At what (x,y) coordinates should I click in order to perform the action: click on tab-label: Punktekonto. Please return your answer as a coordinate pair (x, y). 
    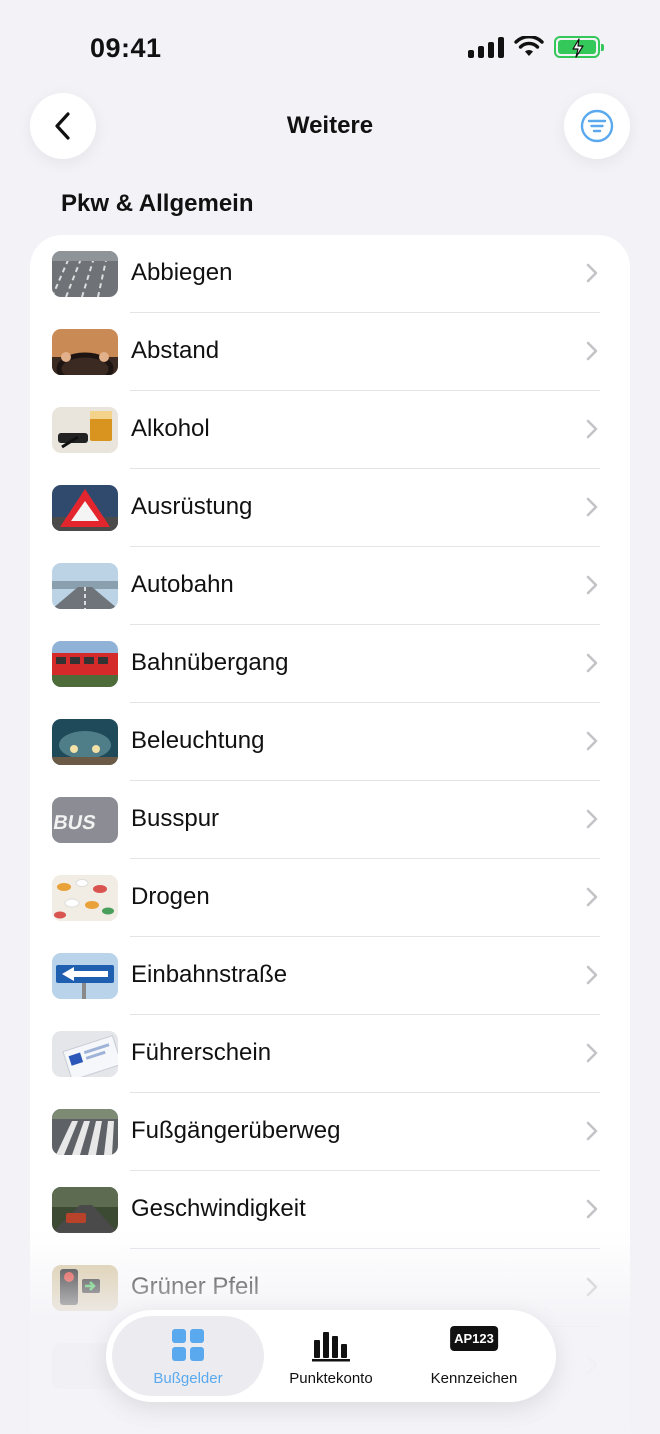
    Looking at the image, I should click on (331, 1378).